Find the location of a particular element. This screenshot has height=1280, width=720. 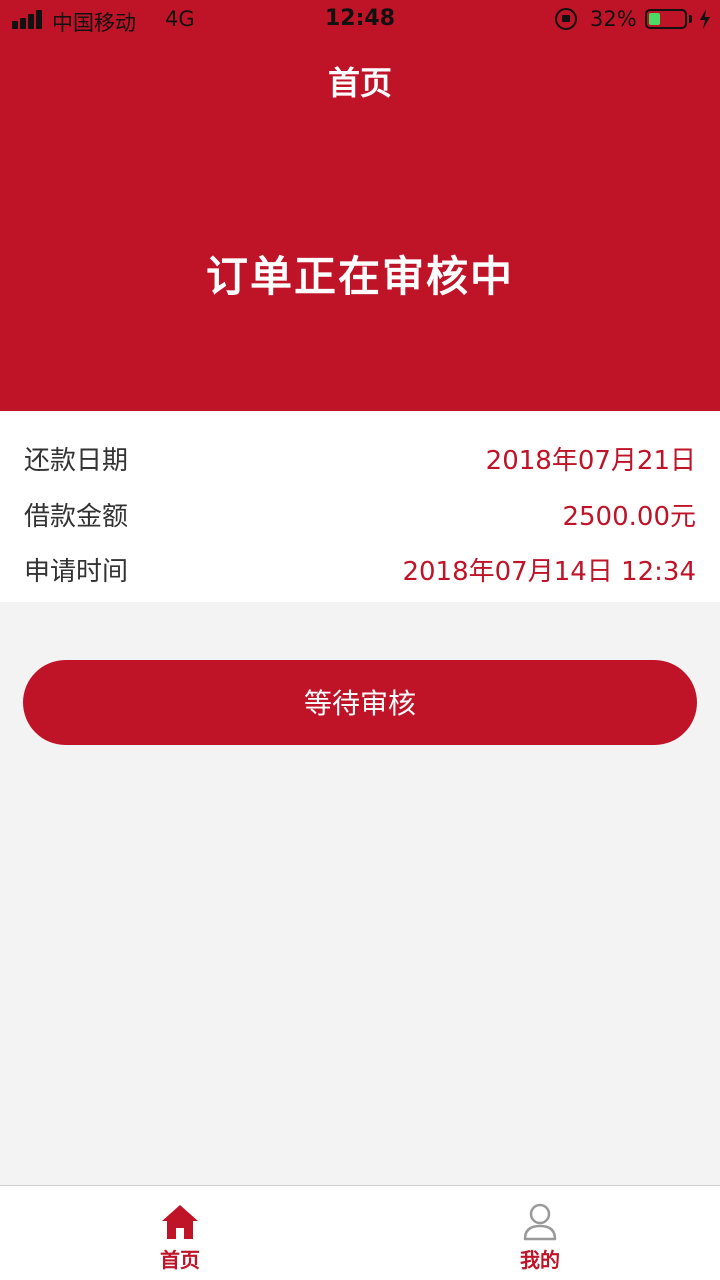

rotation-lock-icon is located at coordinates (566, 19).